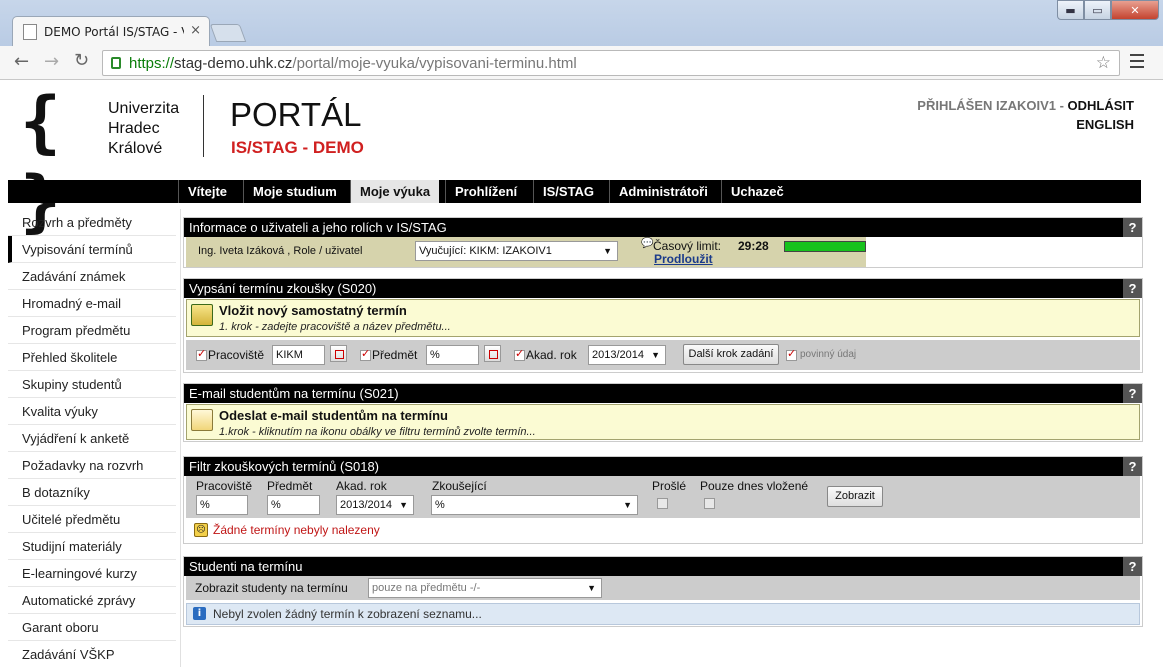 The height and width of the screenshot is (667, 1163). I want to click on sidebar-item-program-predmetu: Program předmětu, so click(92, 330).